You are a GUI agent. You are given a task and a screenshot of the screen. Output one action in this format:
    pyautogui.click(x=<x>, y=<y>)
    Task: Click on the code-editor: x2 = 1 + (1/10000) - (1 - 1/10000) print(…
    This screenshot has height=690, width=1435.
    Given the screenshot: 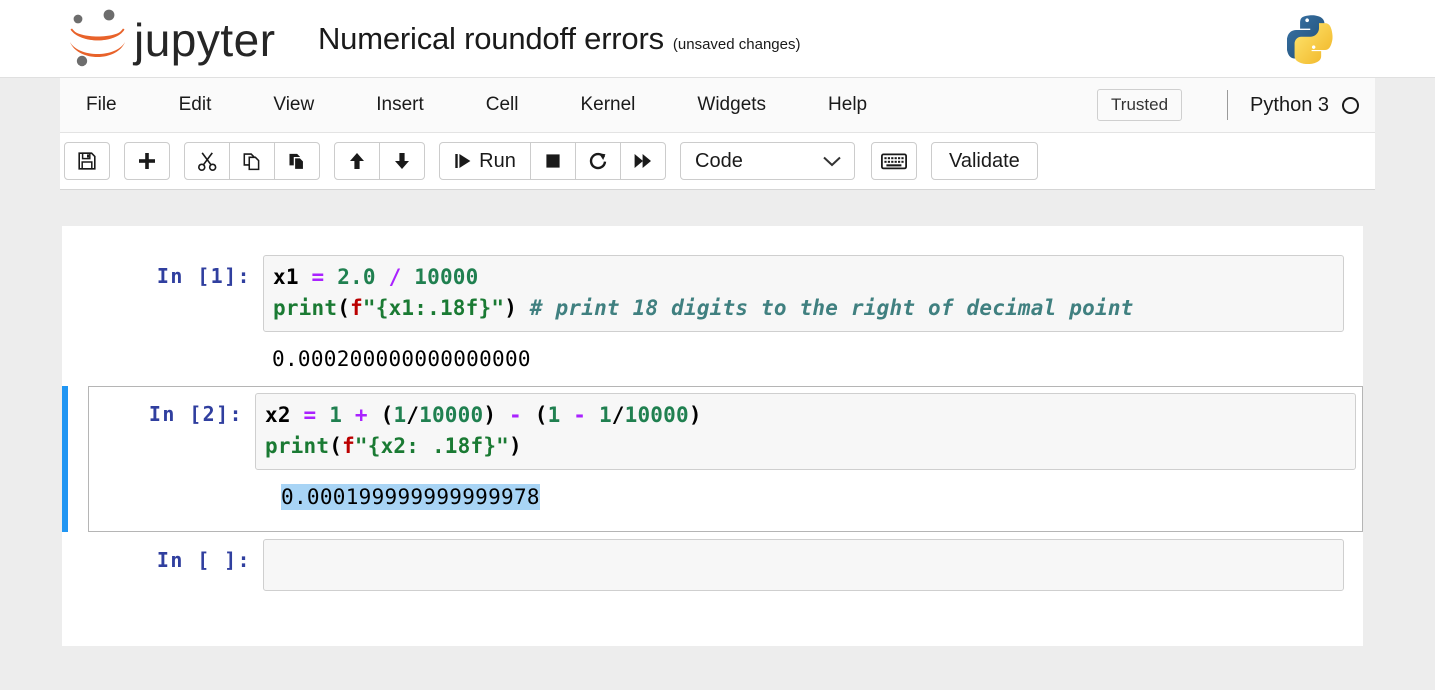 What is the action you would take?
    pyautogui.click(x=805, y=431)
    